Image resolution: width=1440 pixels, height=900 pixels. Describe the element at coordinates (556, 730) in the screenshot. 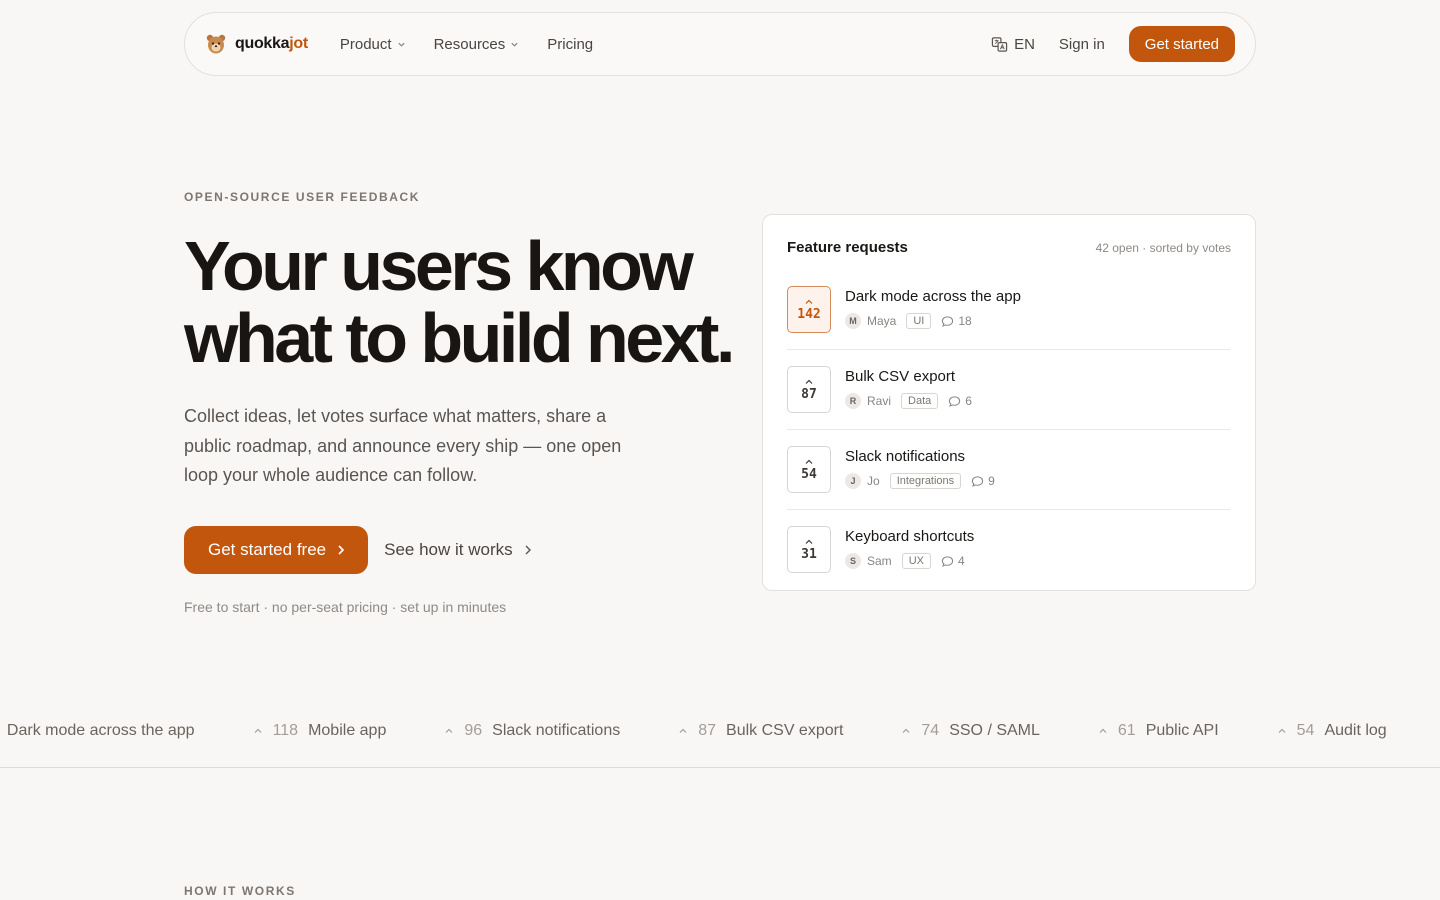

I see `marquee-label: Slack notifications` at that location.